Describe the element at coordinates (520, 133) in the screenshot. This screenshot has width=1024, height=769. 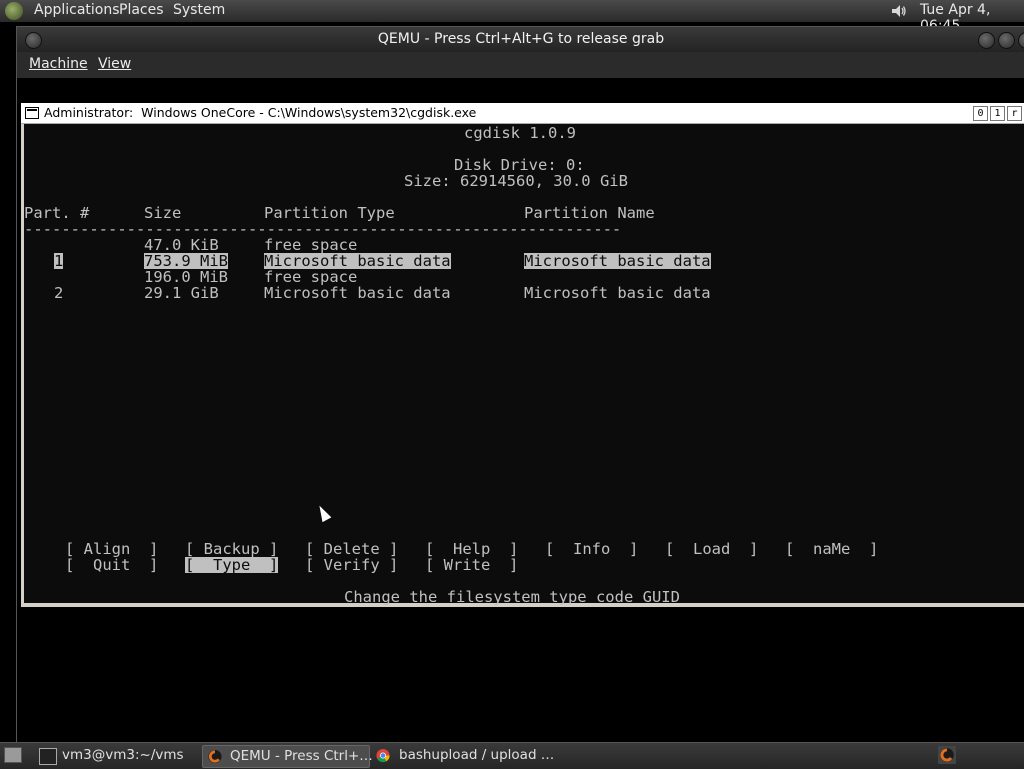
I see `app-header: cgdisk 1.0.9` at that location.